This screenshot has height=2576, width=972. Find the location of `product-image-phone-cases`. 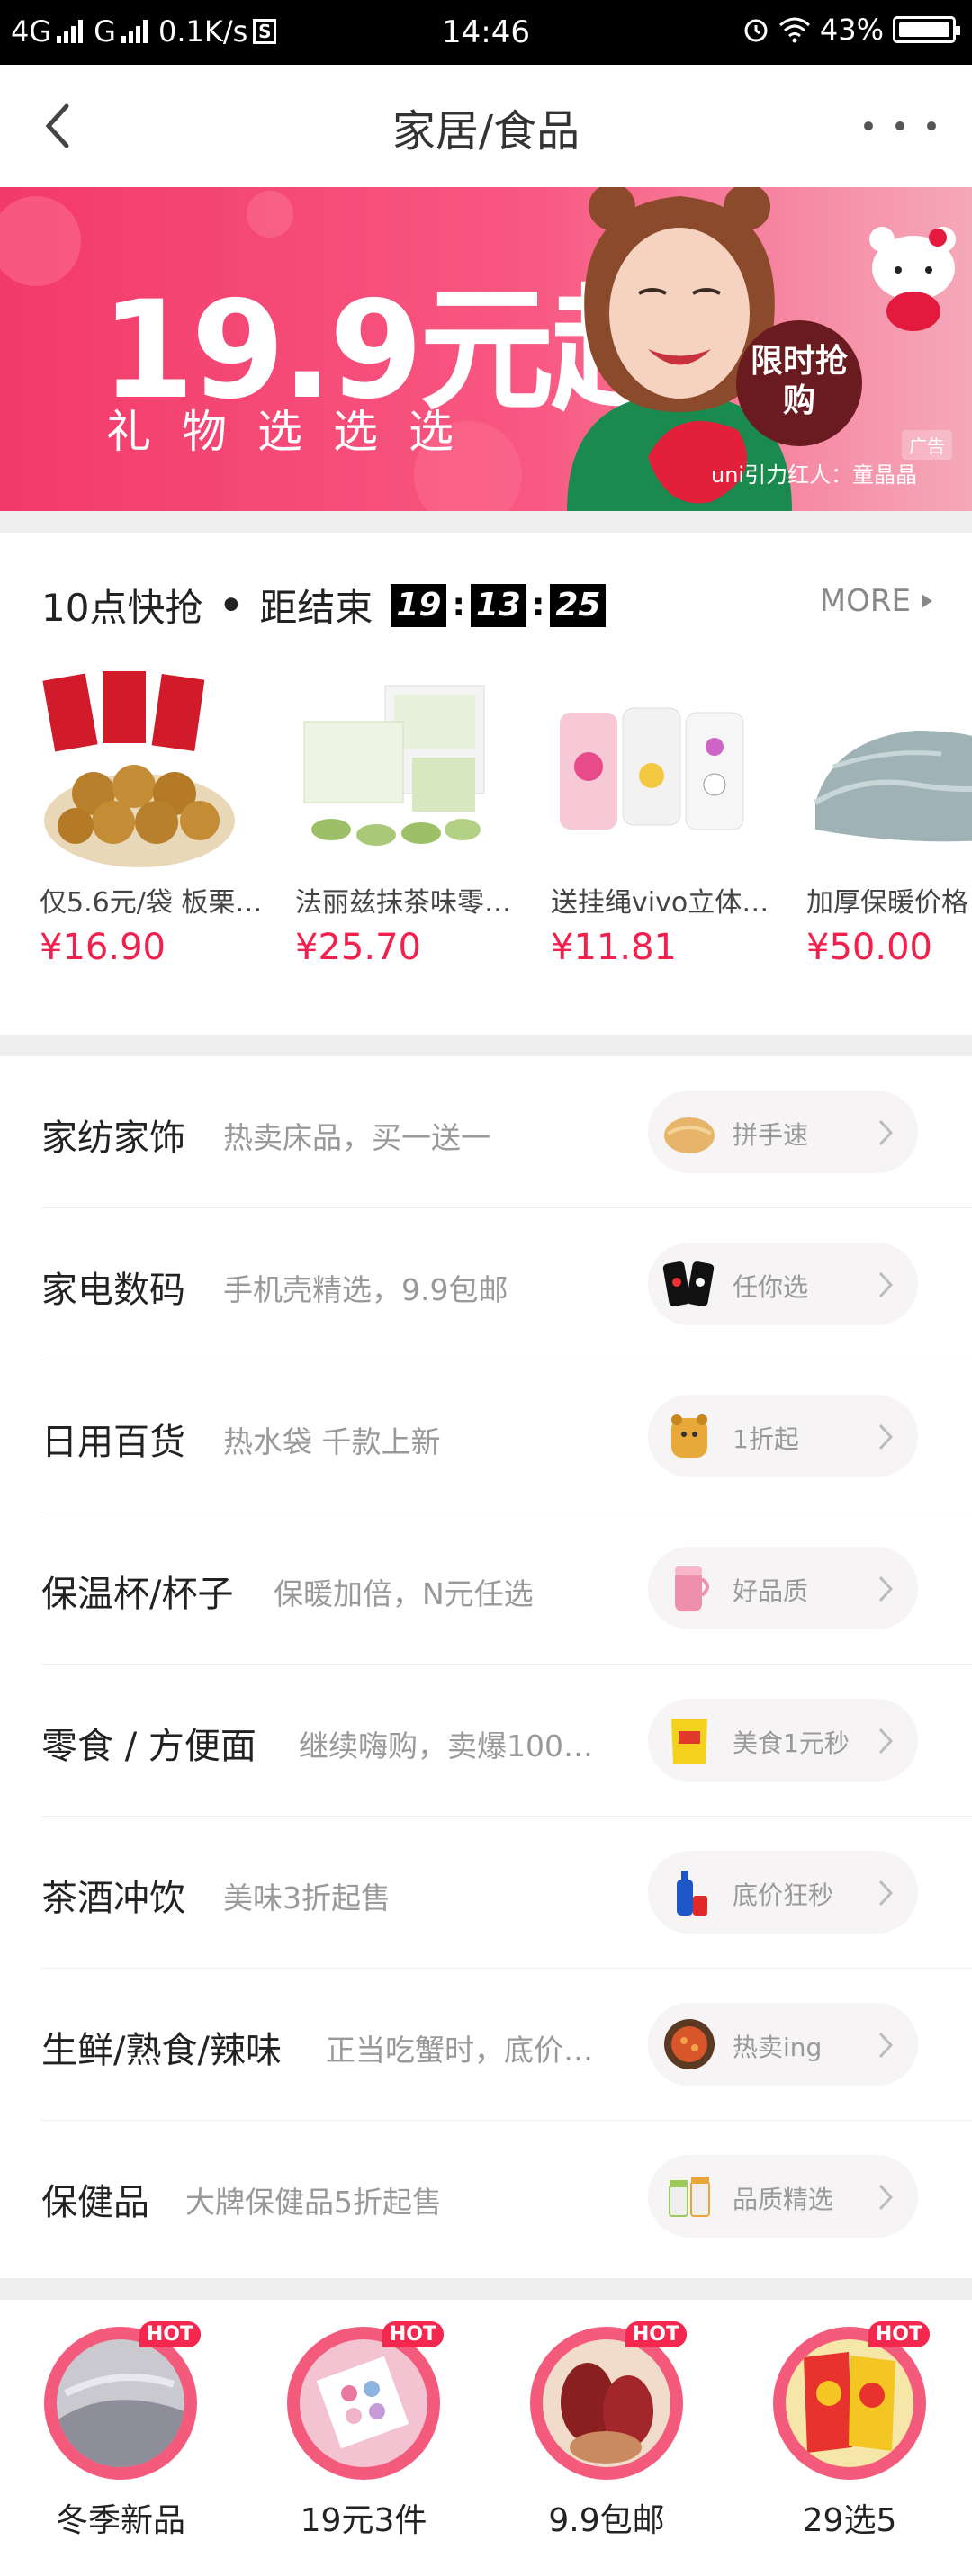

product-image-phone-cases is located at coordinates (651, 768).